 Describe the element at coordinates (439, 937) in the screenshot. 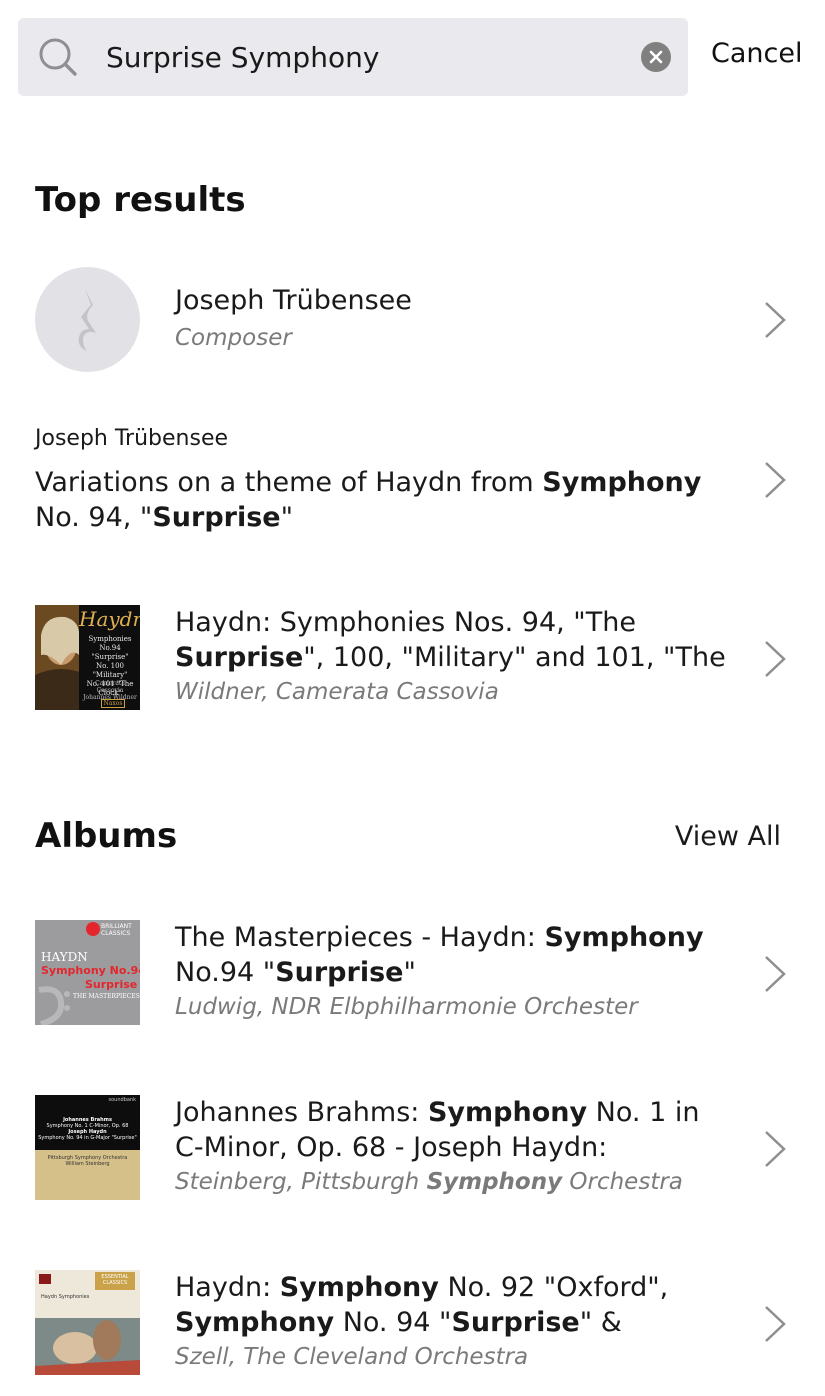

I see `album-title-line1: The Masterpieces - Haydn: Symphony` at that location.